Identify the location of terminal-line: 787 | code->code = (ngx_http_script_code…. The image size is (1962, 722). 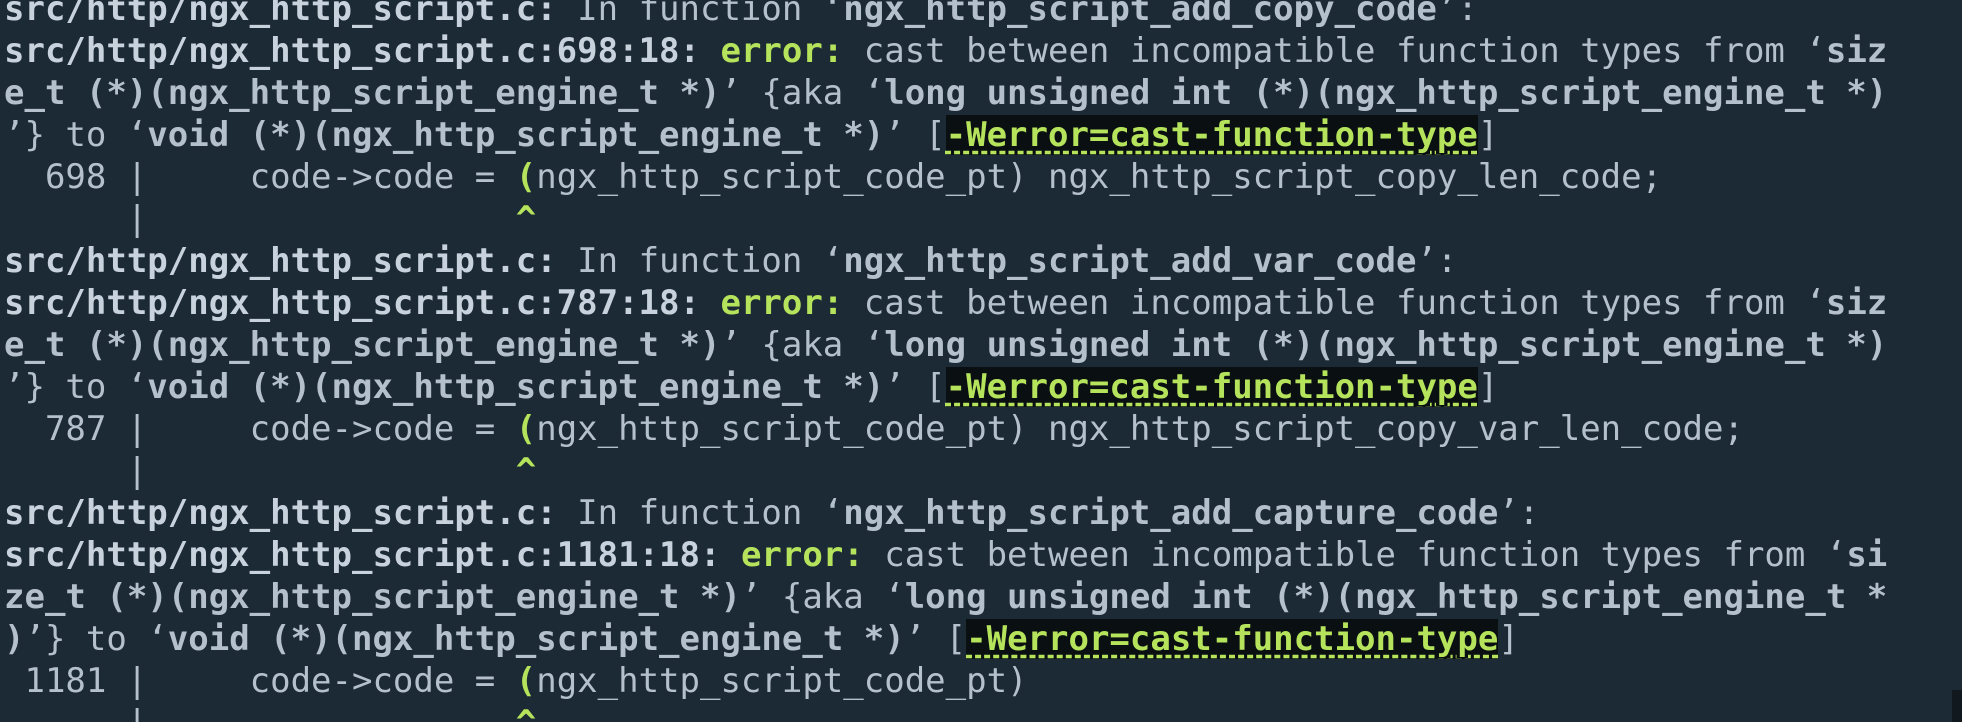
(981, 429).